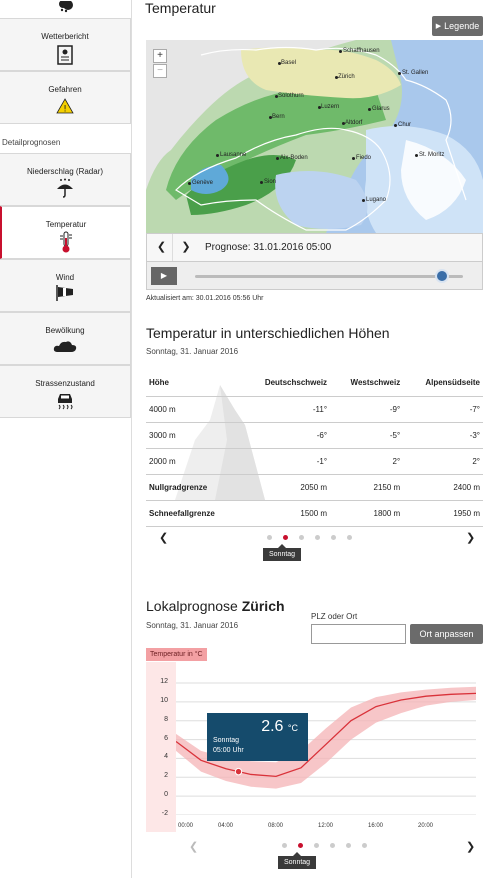 The image size is (497, 878). Describe the element at coordinates (405, 125) in the screenshot. I see `city-label: Chur` at that location.